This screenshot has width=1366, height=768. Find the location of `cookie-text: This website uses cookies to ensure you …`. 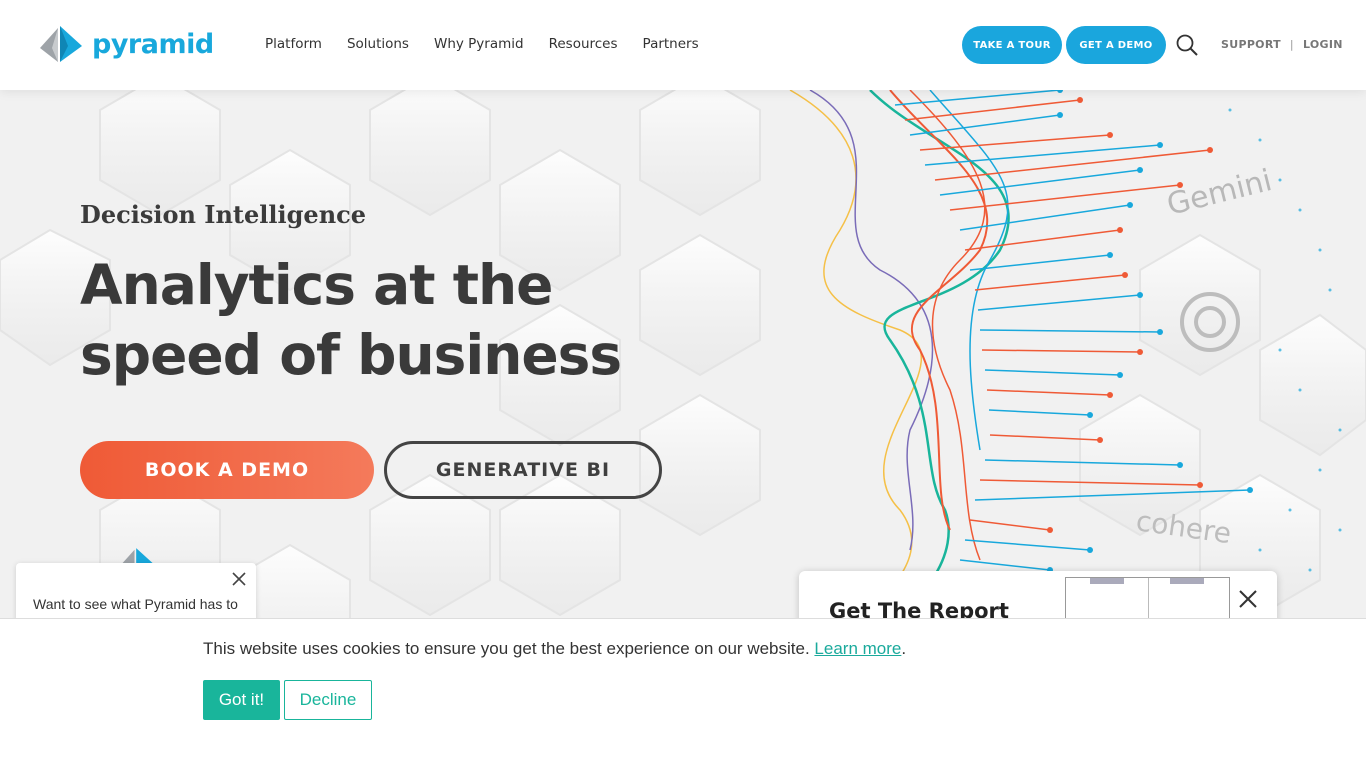

cookie-text: This website uses cookies to ensure you … is located at coordinates (506, 648).